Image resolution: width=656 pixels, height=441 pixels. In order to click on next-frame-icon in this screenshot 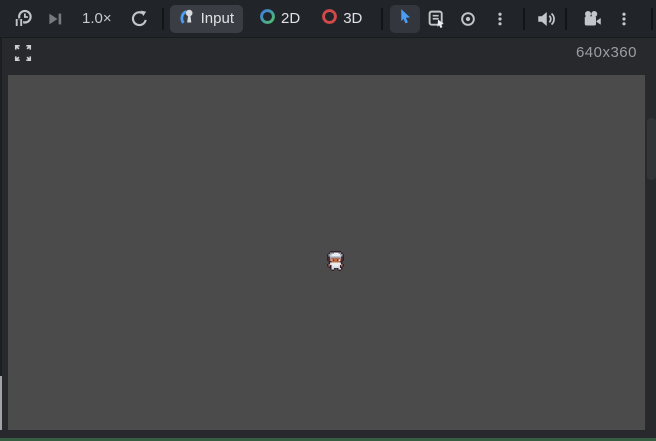, I will do `click(55, 19)`.